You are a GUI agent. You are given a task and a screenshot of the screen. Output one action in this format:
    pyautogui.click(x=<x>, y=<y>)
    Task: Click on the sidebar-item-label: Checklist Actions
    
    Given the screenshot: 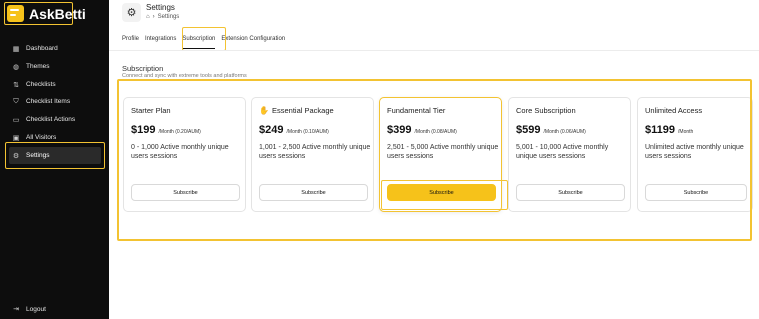 What is the action you would take?
    pyautogui.click(x=51, y=119)
    